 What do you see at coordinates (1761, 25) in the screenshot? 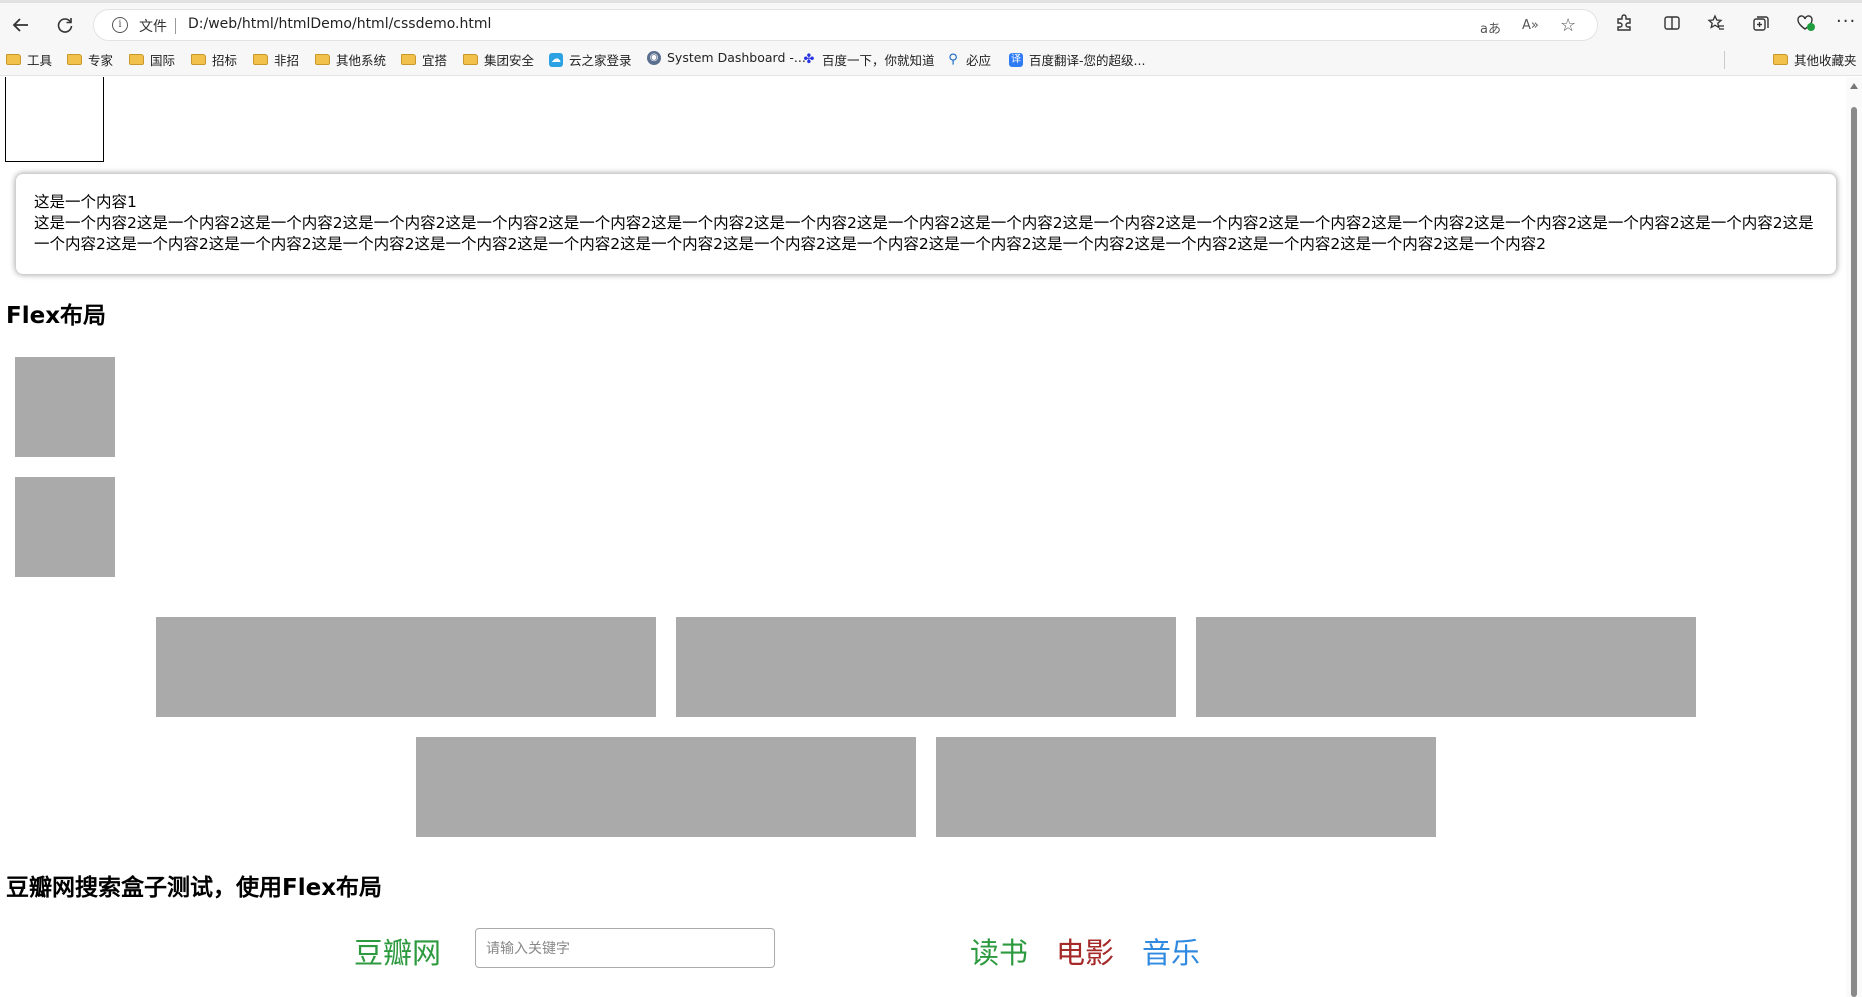
I see `collections-icon` at bounding box center [1761, 25].